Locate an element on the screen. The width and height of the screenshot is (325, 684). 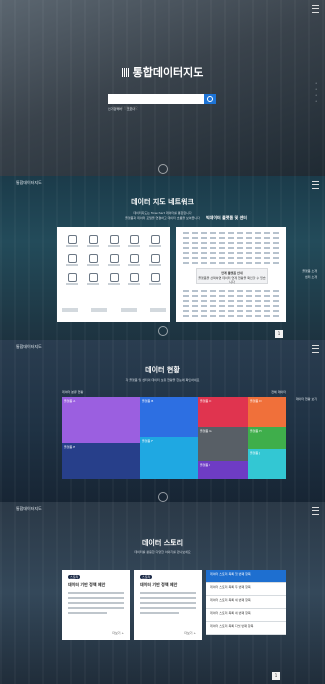
story-list-item: 데이터 스토리 목록 첫 번째 항목 is located at coordinates (246, 576).